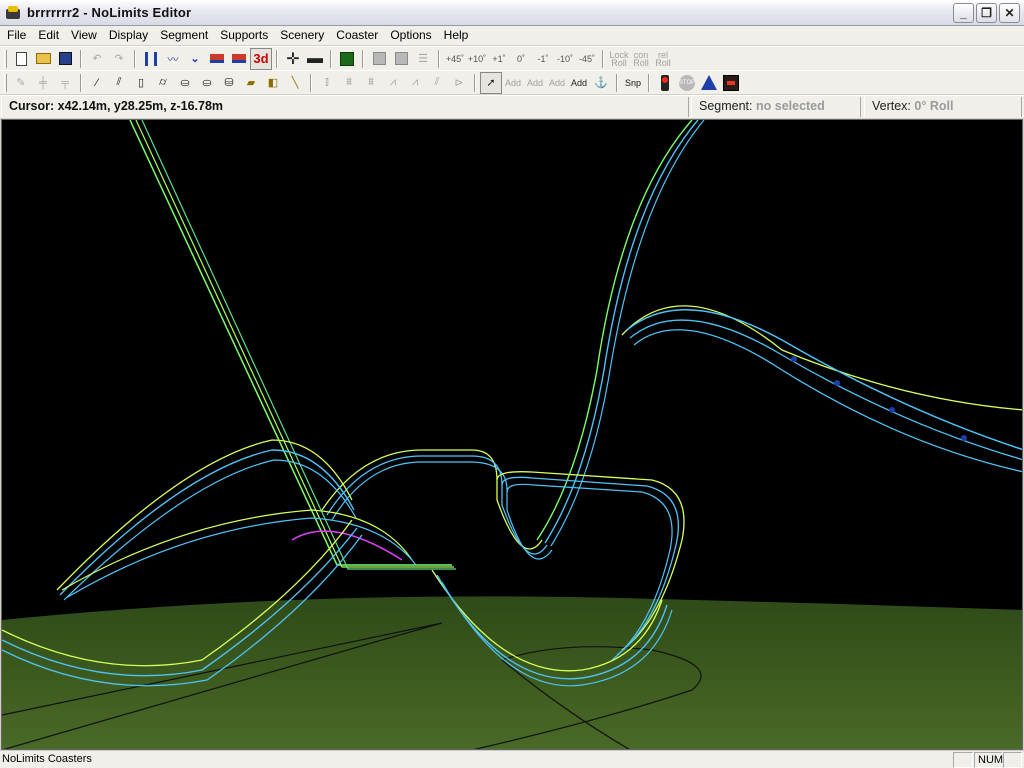 The height and width of the screenshot is (768, 1024). What do you see at coordinates (371, 83) in the screenshot?
I see `support-type-3-button: ⩩` at bounding box center [371, 83].